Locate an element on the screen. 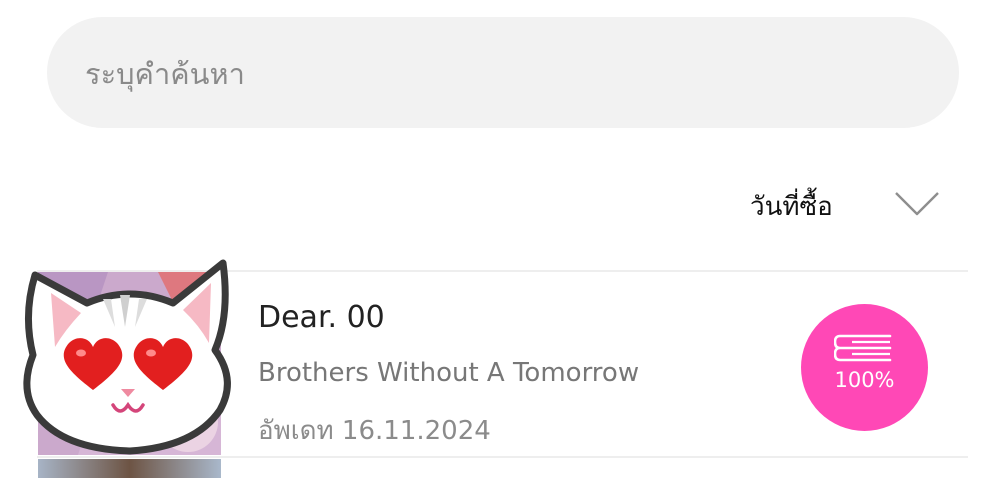 The image size is (1000, 478). item-subtitle: Brothers Without A Tomorrow is located at coordinates (449, 373).